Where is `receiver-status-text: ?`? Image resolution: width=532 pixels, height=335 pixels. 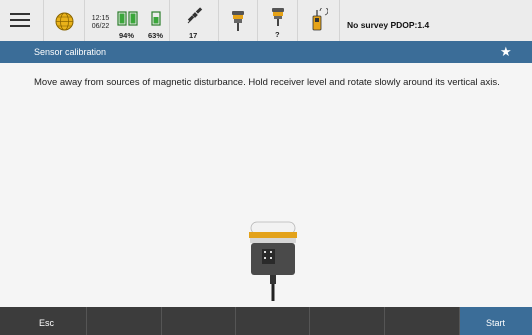
receiver-status-text: ? is located at coordinates (277, 34).